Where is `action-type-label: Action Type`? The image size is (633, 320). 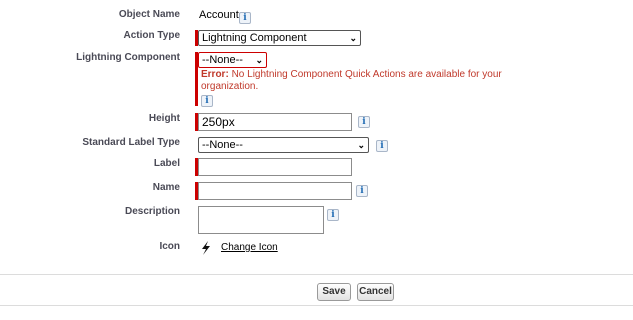
action-type-label: Action Type is located at coordinates (151, 35).